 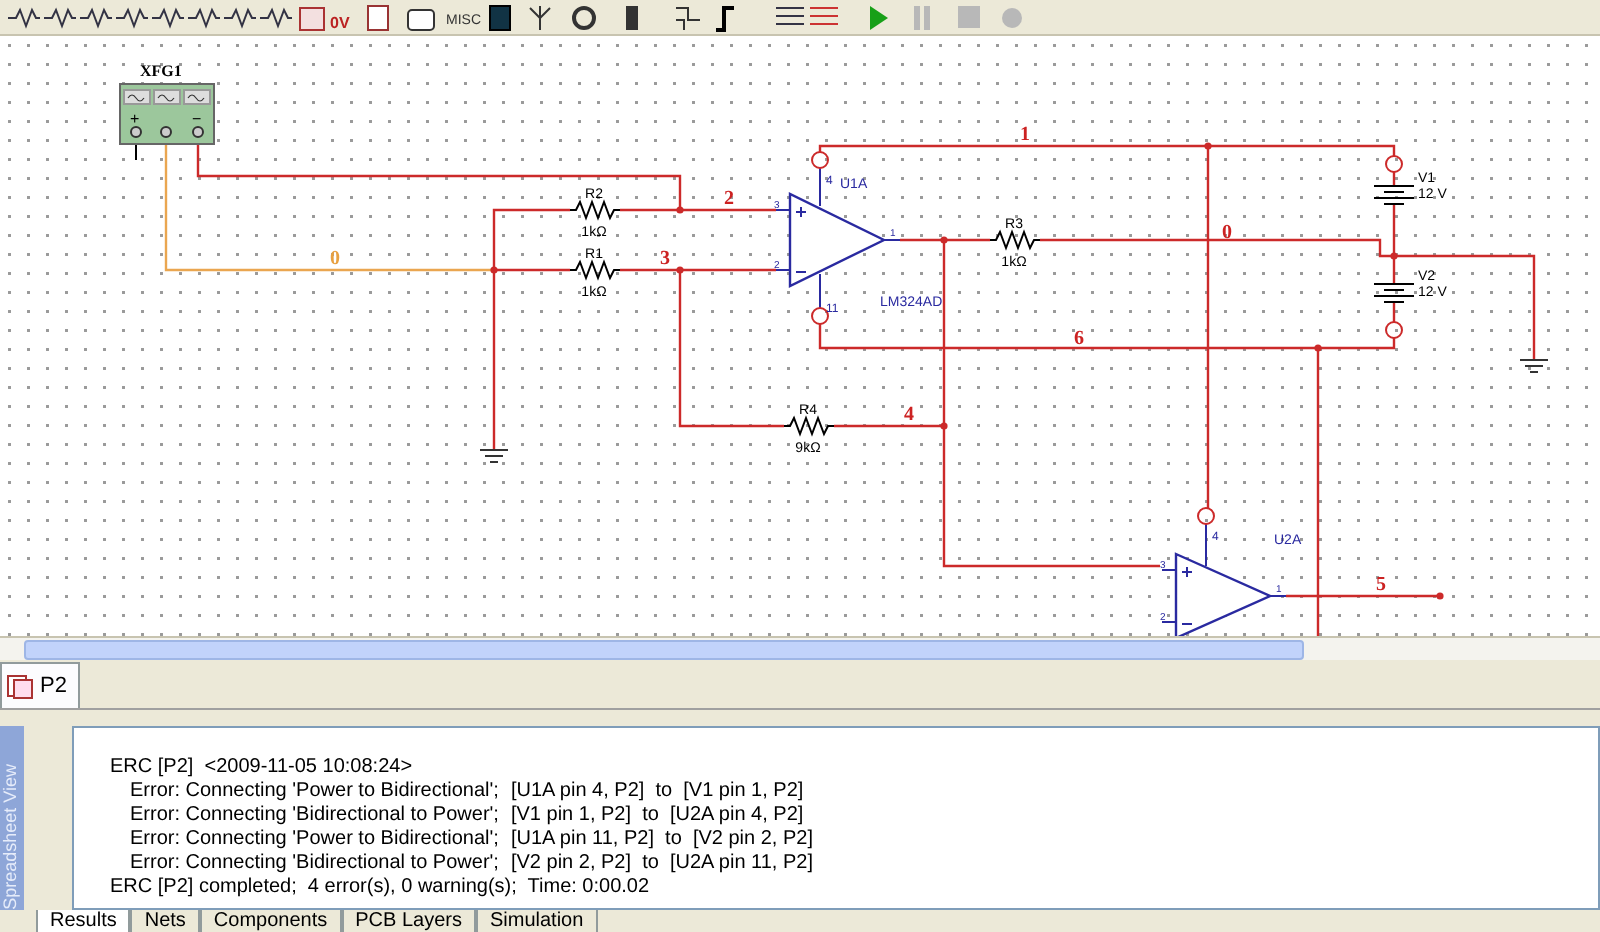 I want to click on hierarchy-icon, so click(x=688, y=19).